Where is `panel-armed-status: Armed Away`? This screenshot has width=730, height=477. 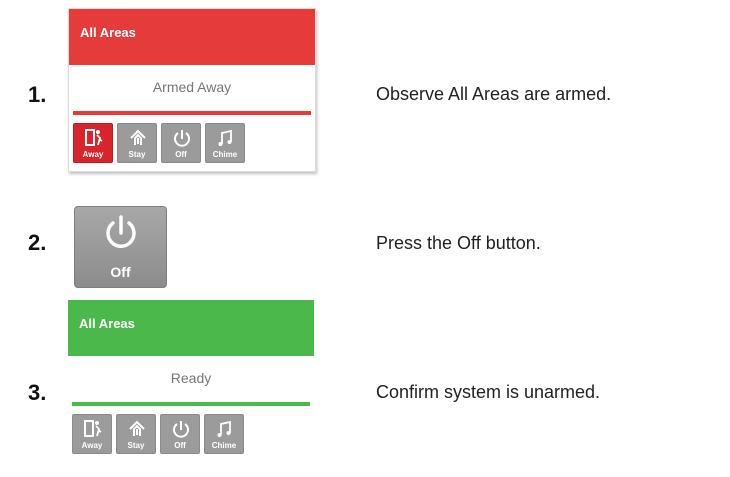
panel-armed-status: Armed Away is located at coordinates (192, 87).